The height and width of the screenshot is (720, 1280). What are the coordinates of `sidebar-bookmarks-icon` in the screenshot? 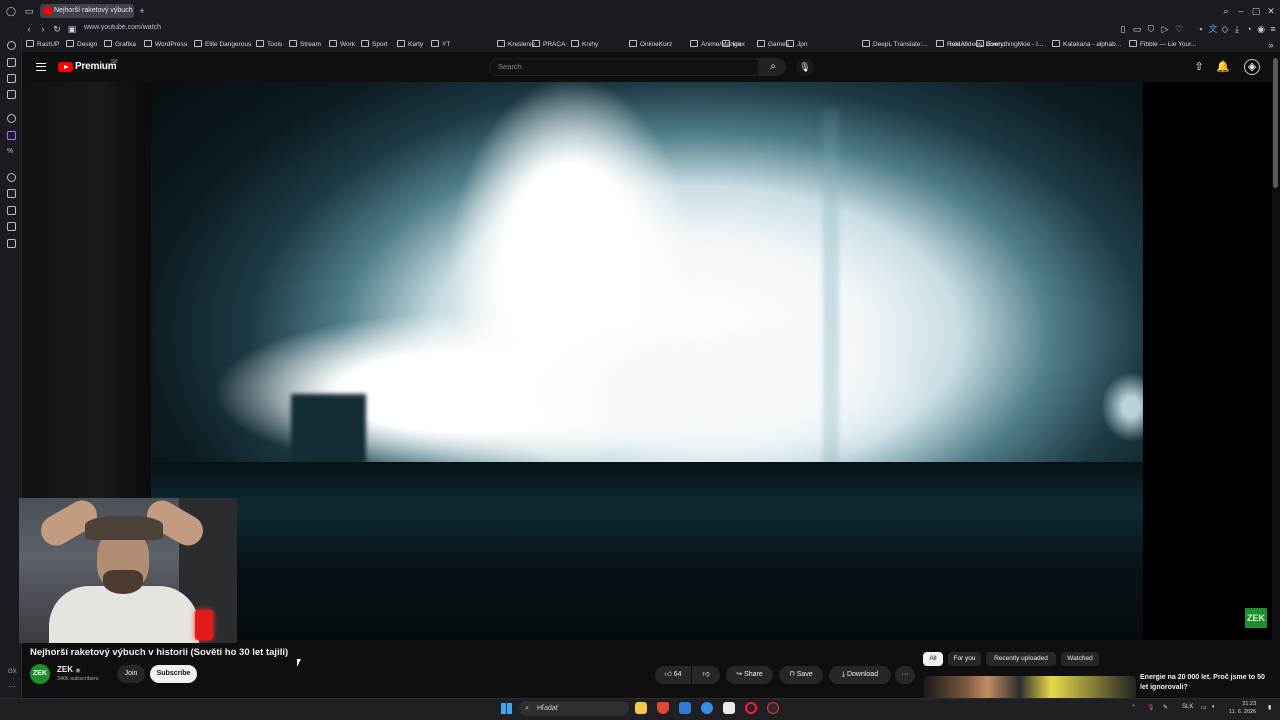 It's located at (11, 210).